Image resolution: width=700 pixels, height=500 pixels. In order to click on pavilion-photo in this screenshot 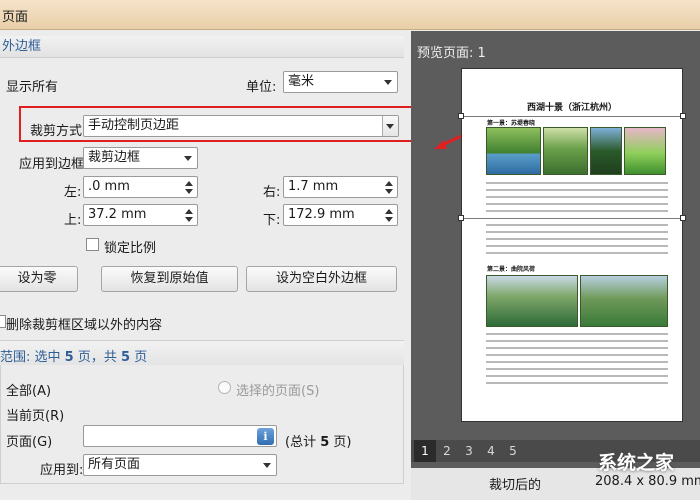, I will do `click(624, 301)`.